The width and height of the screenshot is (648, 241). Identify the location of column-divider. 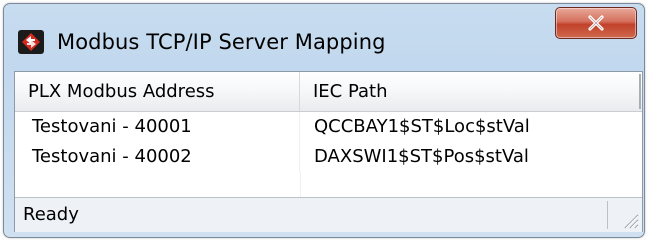
(640, 91).